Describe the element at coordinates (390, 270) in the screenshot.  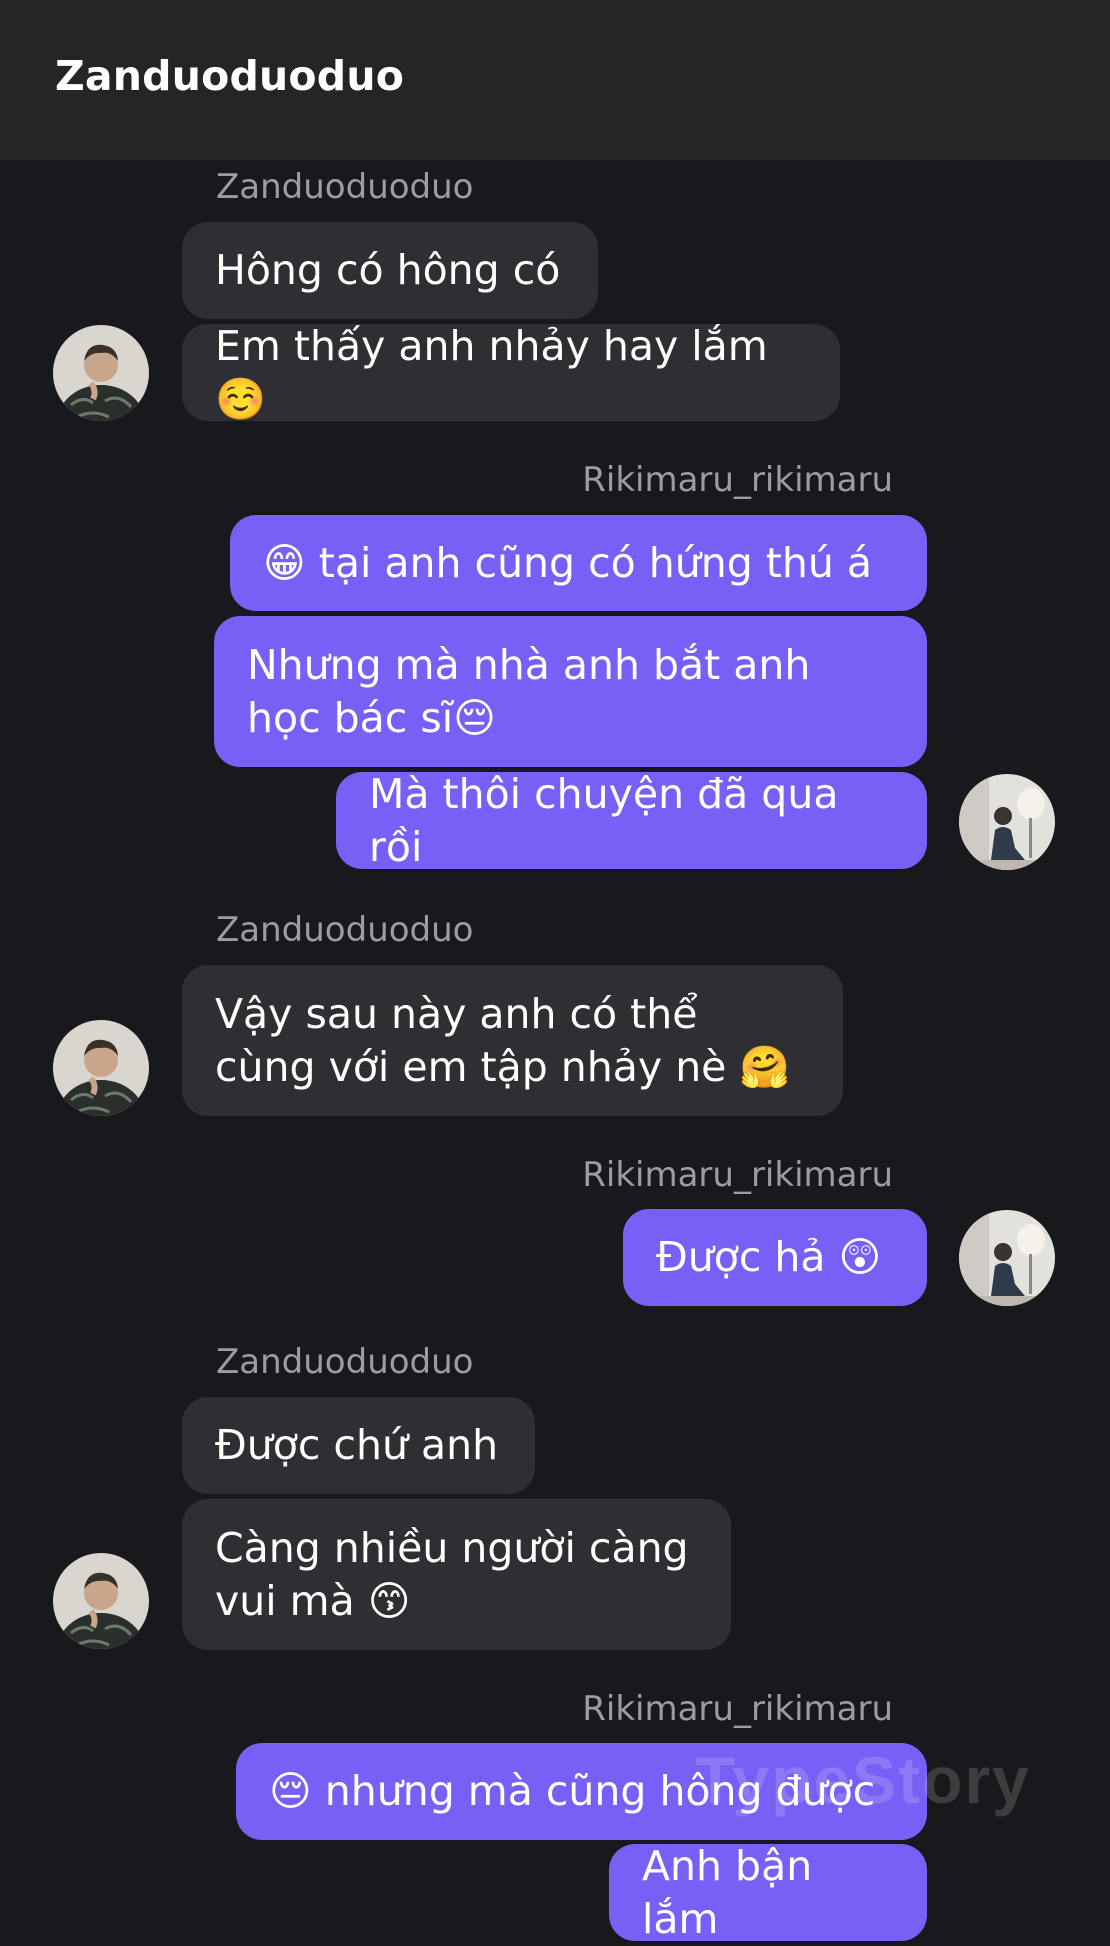
I see `message-bubble-incoming: Hông có hông có` at that location.